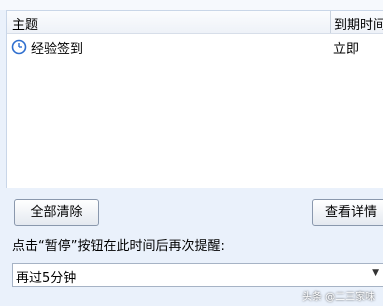  Describe the element at coordinates (375, 273) in the screenshot. I see `chevron-down-icon: ▼` at that location.